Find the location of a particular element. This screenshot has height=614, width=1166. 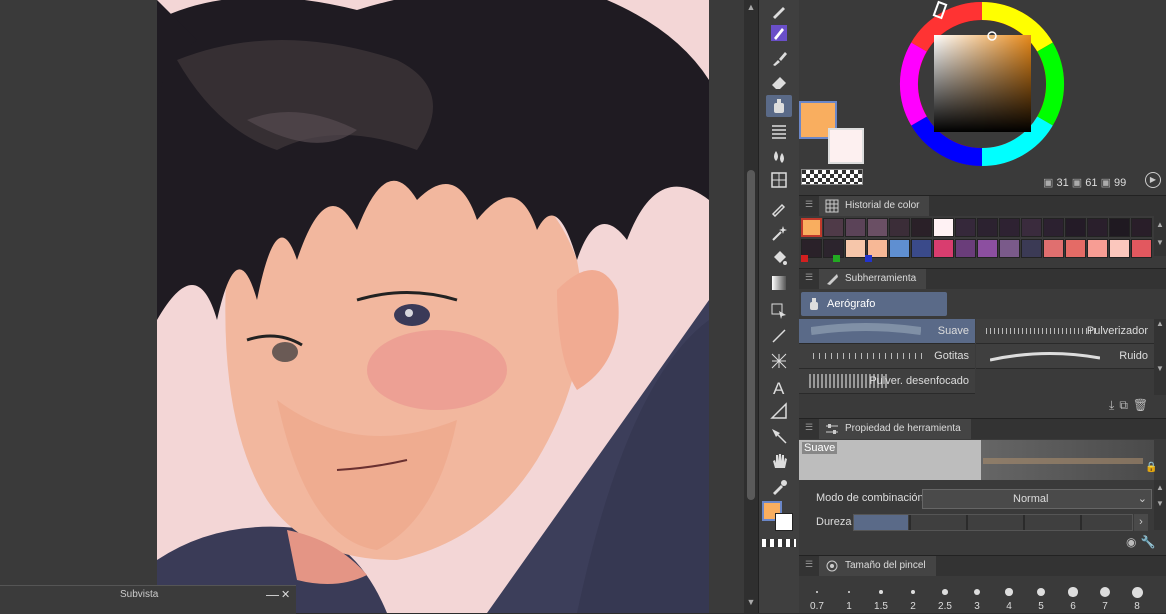

tab-tool-property: Propiedad de herramienta is located at coordinates (895, 429).